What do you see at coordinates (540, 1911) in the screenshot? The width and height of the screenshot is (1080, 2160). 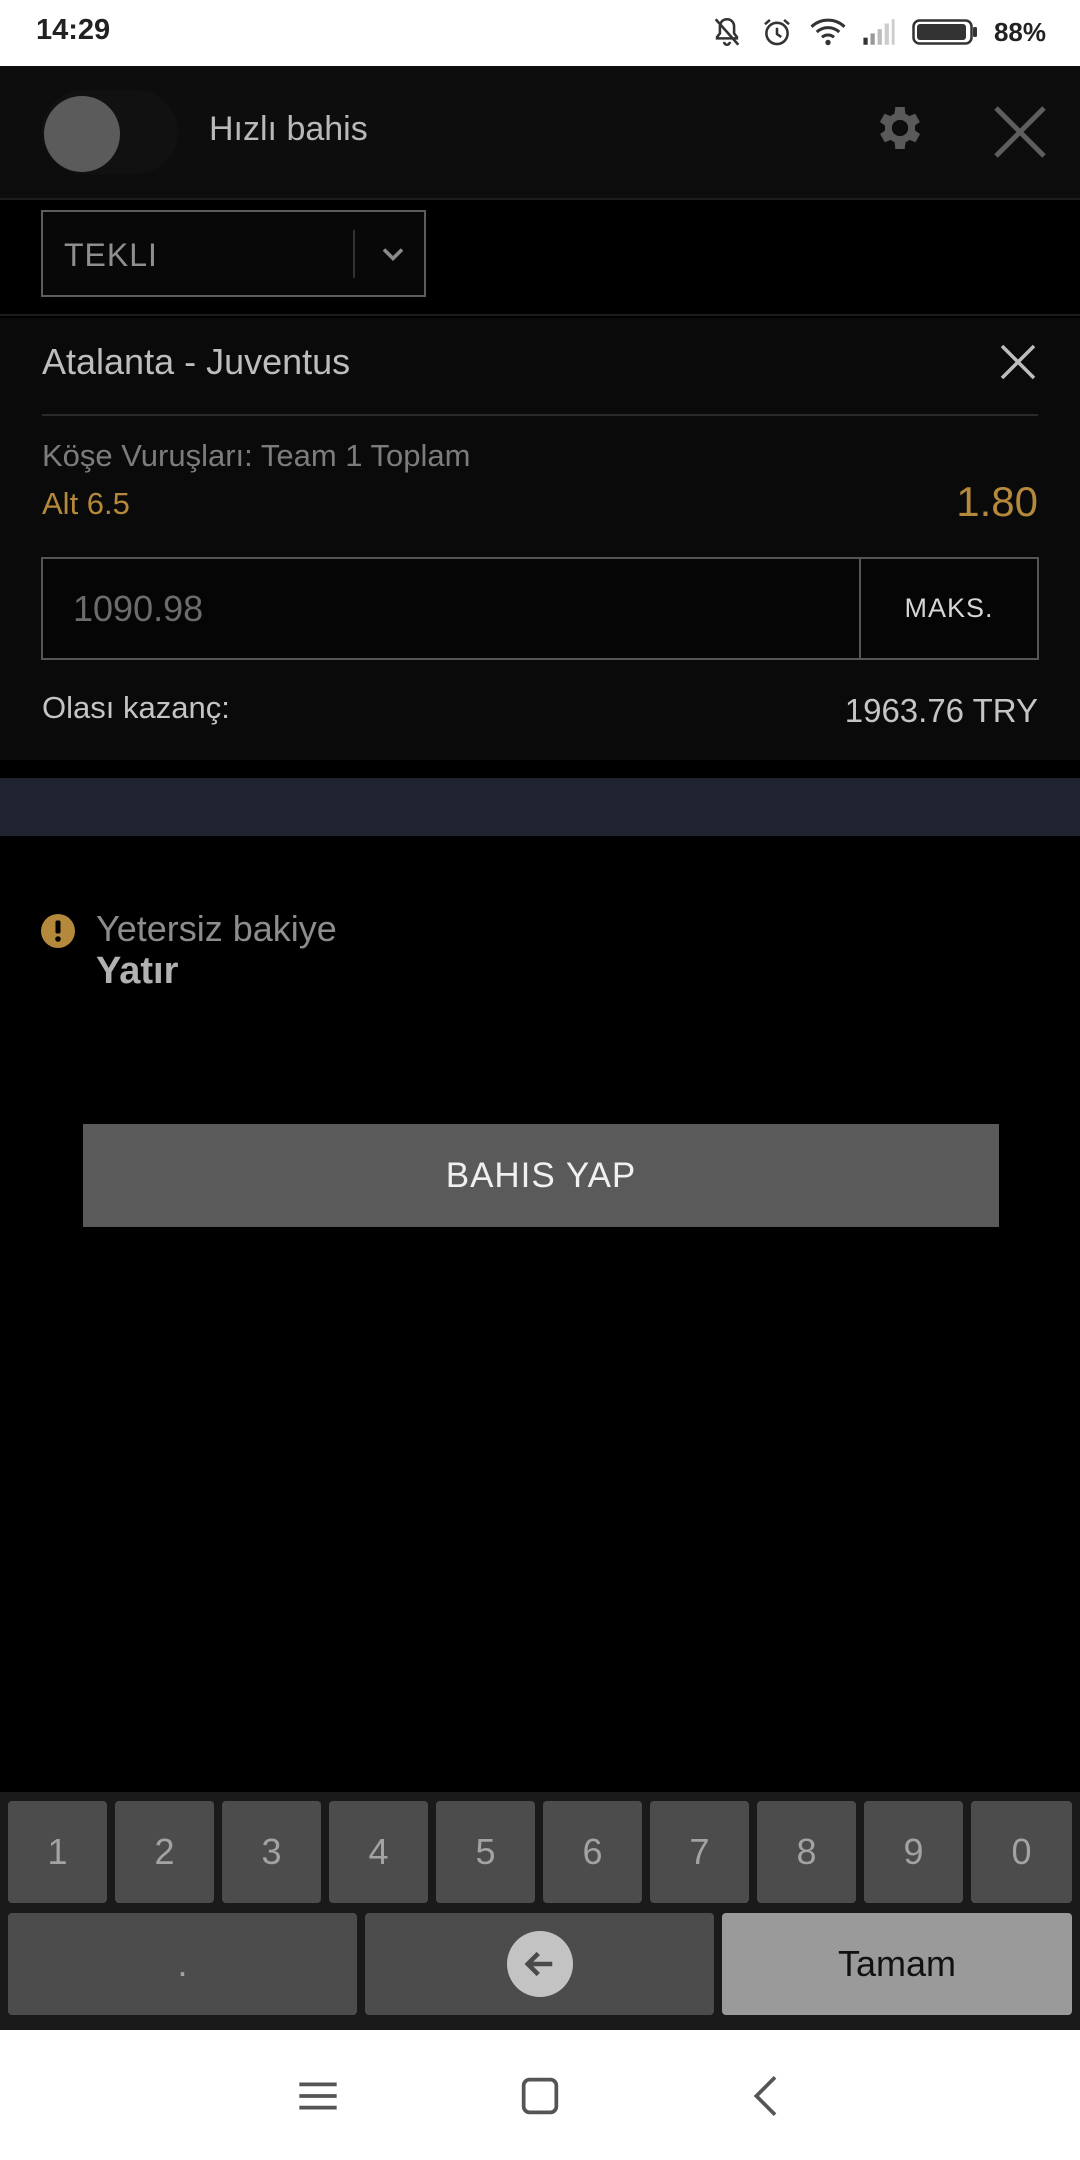 I see `numeric-keypad: 1 2 3 4 5 6 7 8 9 0 . Tamam` at bounding box center [540, 1911].